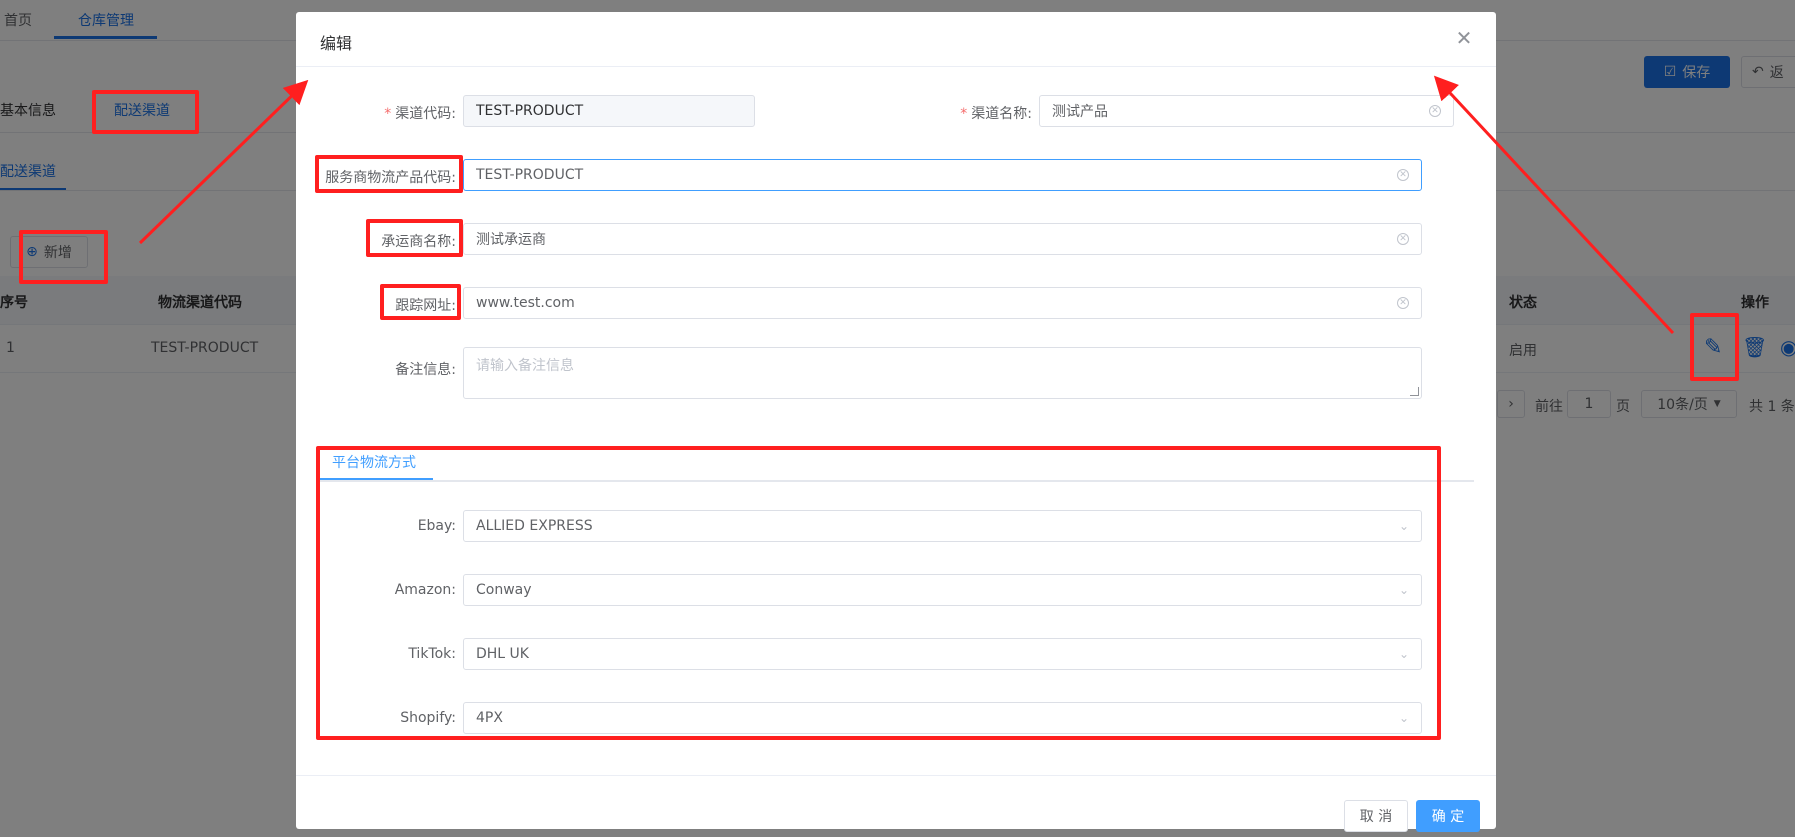 The image size is (1795, 837). Describe the element at coordinates (530, 111) in the screenshot. I see `channel-code-value: TEST-PRODUCT` at that location.